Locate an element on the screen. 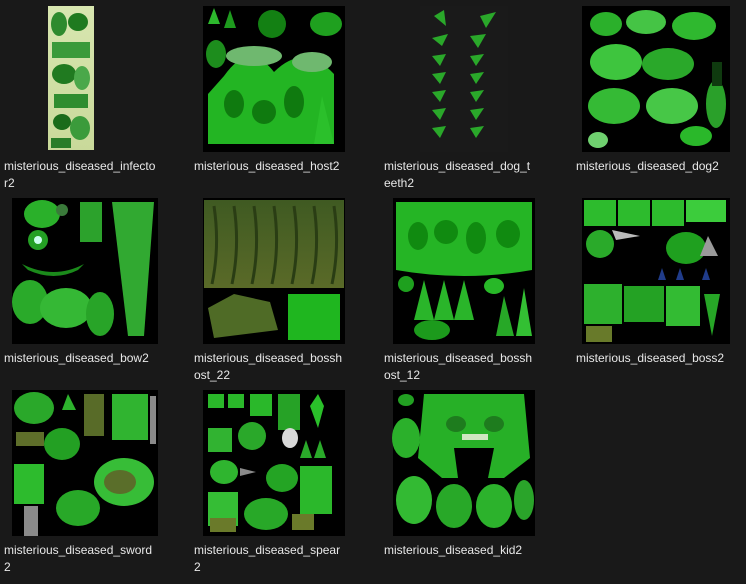  file-item-bosshost-1: misterious_diseased_bosshost_12 is located at coordinates (464, 290).